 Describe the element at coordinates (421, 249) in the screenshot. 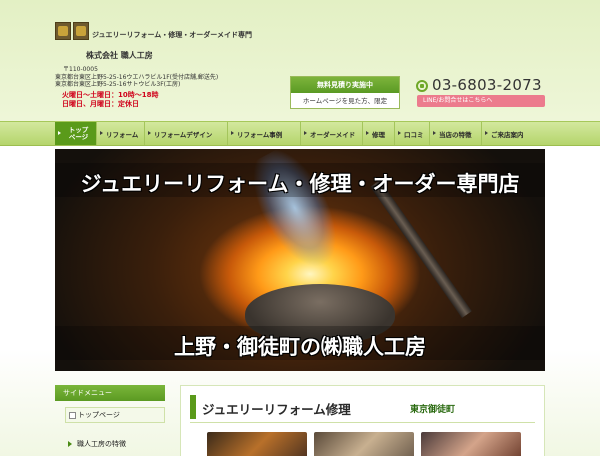

I see `torch-rod-graphic` at that location.